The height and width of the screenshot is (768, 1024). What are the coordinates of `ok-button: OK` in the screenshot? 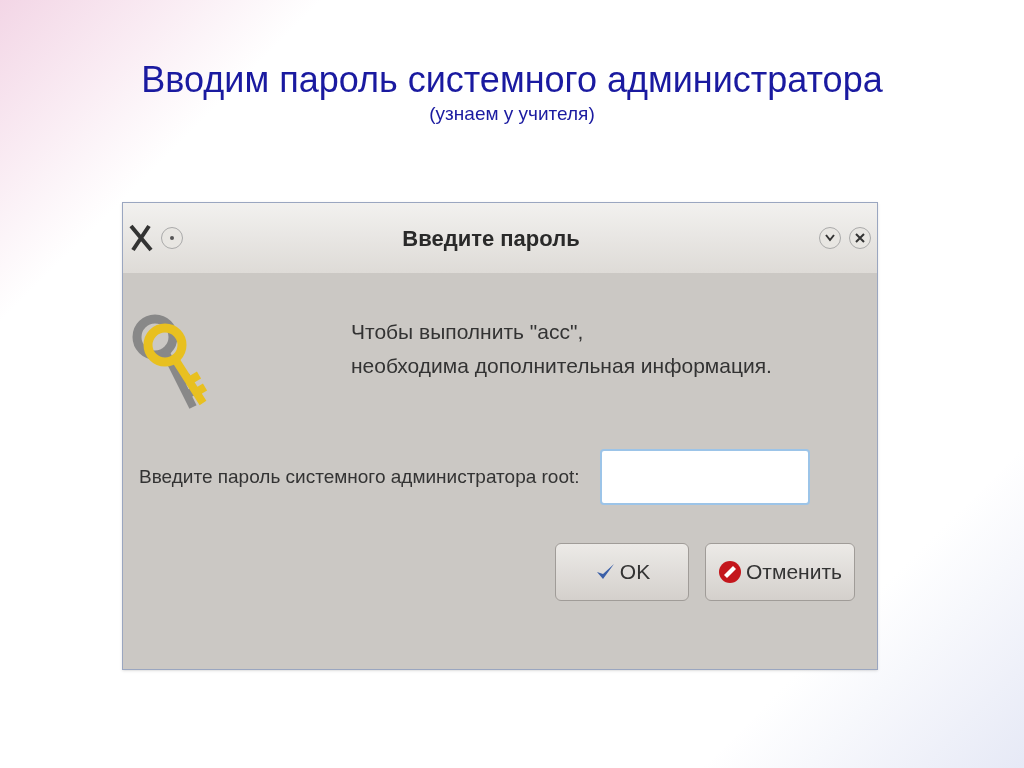 It's located at (622, 572).